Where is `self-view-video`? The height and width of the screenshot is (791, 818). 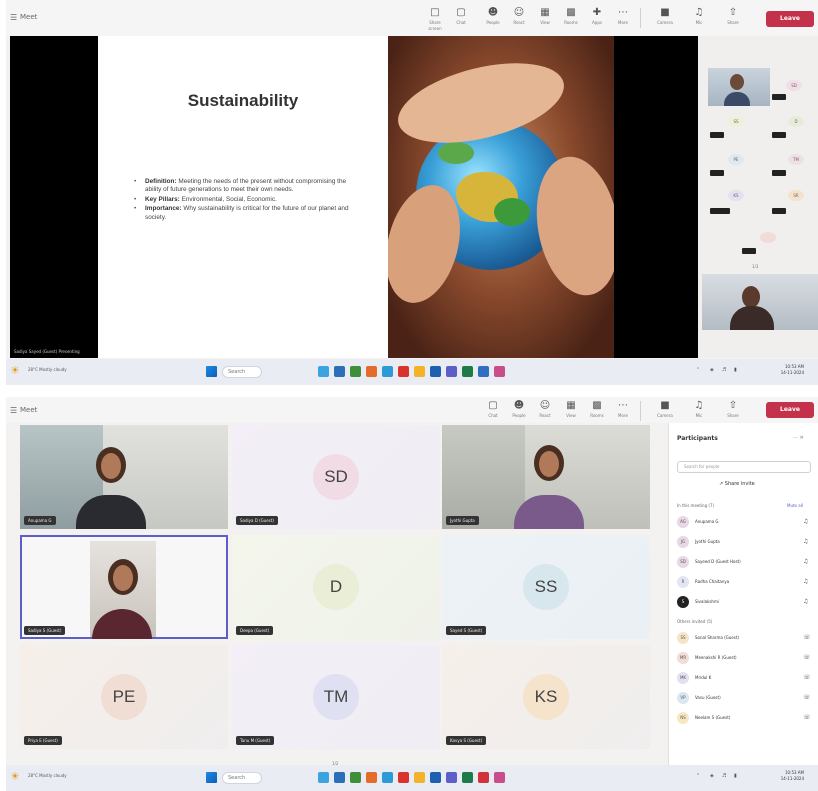
self-view-video is located at coordinates (760, 302).